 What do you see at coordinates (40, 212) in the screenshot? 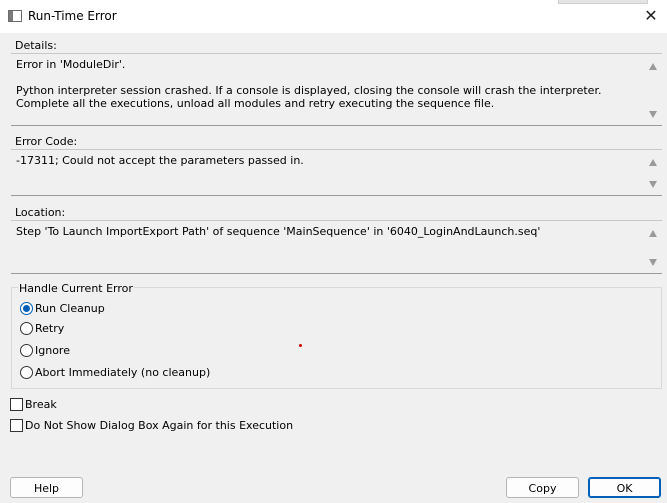
I see `location-label: Location:` at bounding box center [40, 212].